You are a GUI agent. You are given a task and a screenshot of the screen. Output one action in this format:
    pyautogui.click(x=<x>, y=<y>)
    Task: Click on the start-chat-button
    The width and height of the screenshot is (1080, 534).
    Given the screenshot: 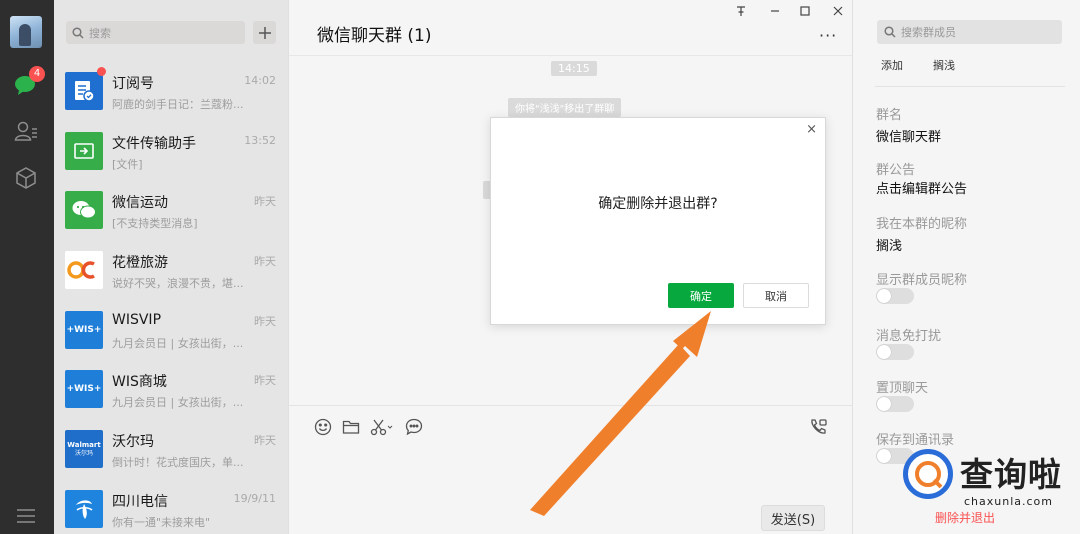 What is the action you would take?
    pyautogui.click(x=264, y=32)
    